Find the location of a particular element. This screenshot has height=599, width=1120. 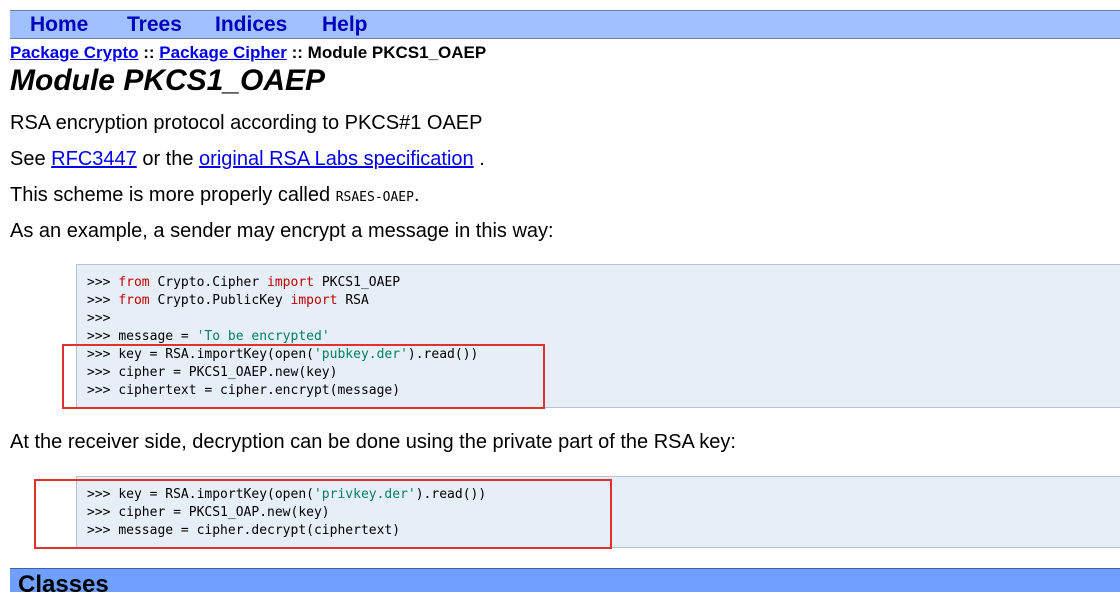

navigation-bar: Home Trees Indices Help is located at coordinates (565, 24).